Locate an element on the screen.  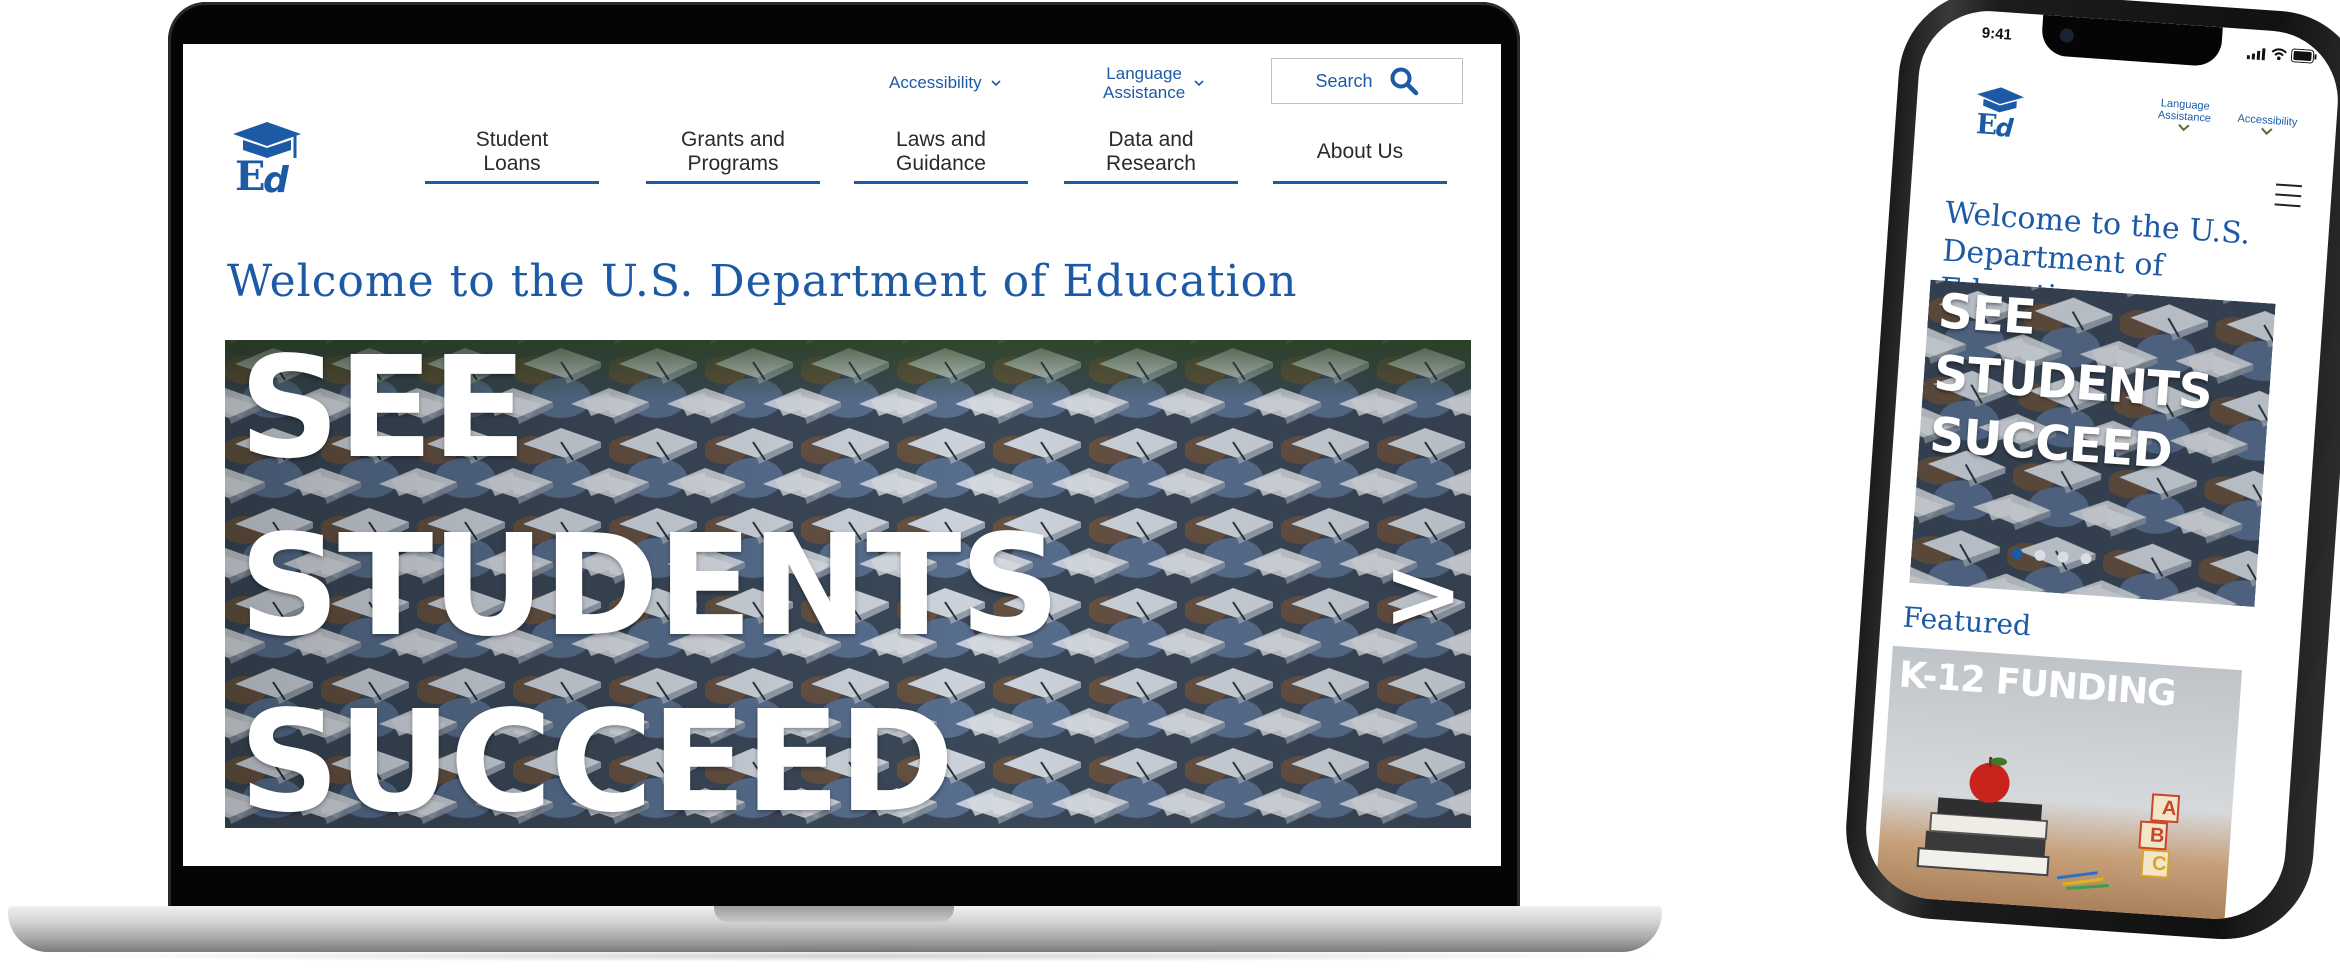
featured-card-k12-funding: K-12 FUNDING A B C is located at coordinates (2058, 784).